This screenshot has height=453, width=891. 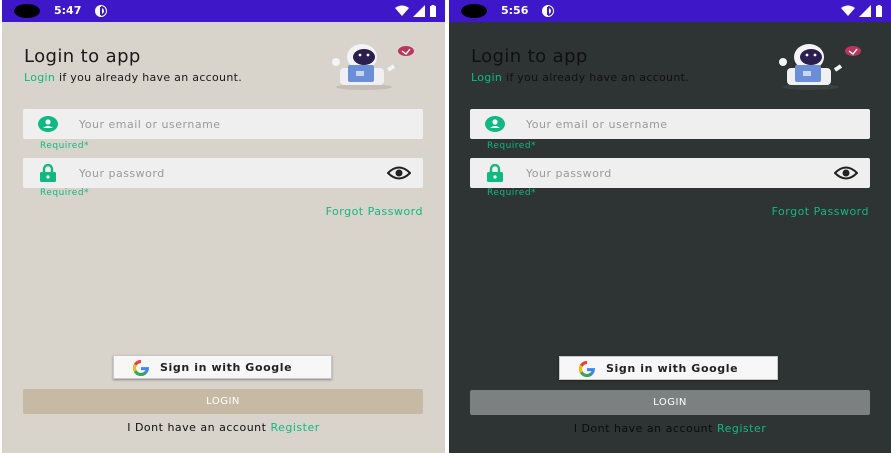 I want to click on status-bar: 5:56, so click(x=670, y=11).